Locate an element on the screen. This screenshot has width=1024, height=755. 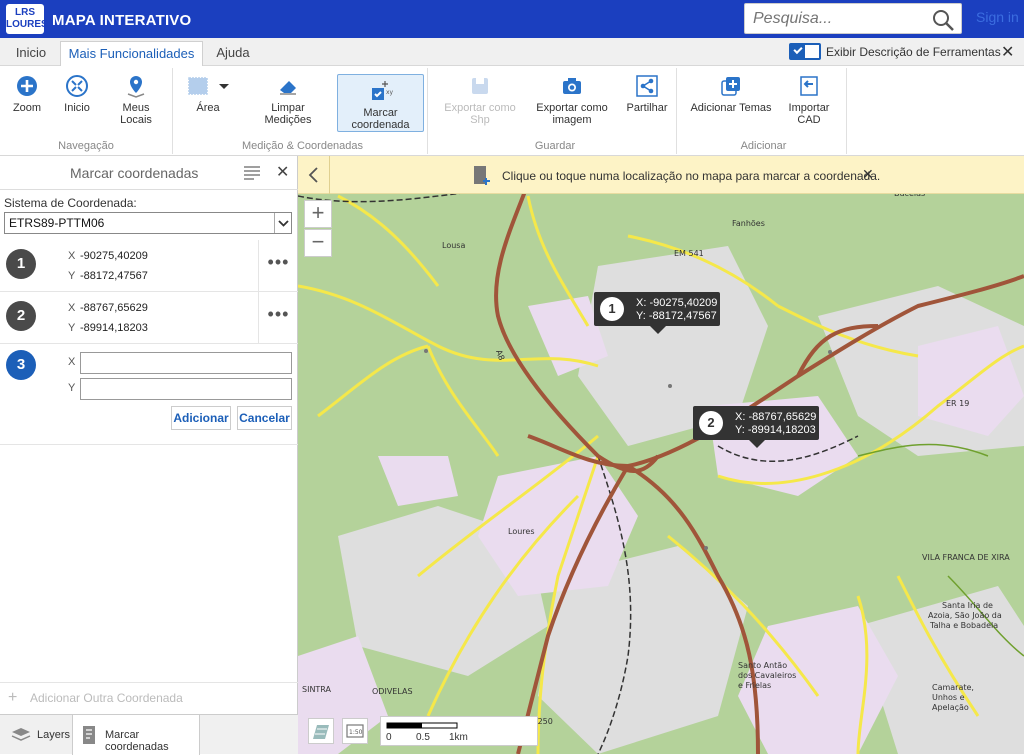
adicionar-temas-button: Adicionar Temas is located at coordinates (731, 94).